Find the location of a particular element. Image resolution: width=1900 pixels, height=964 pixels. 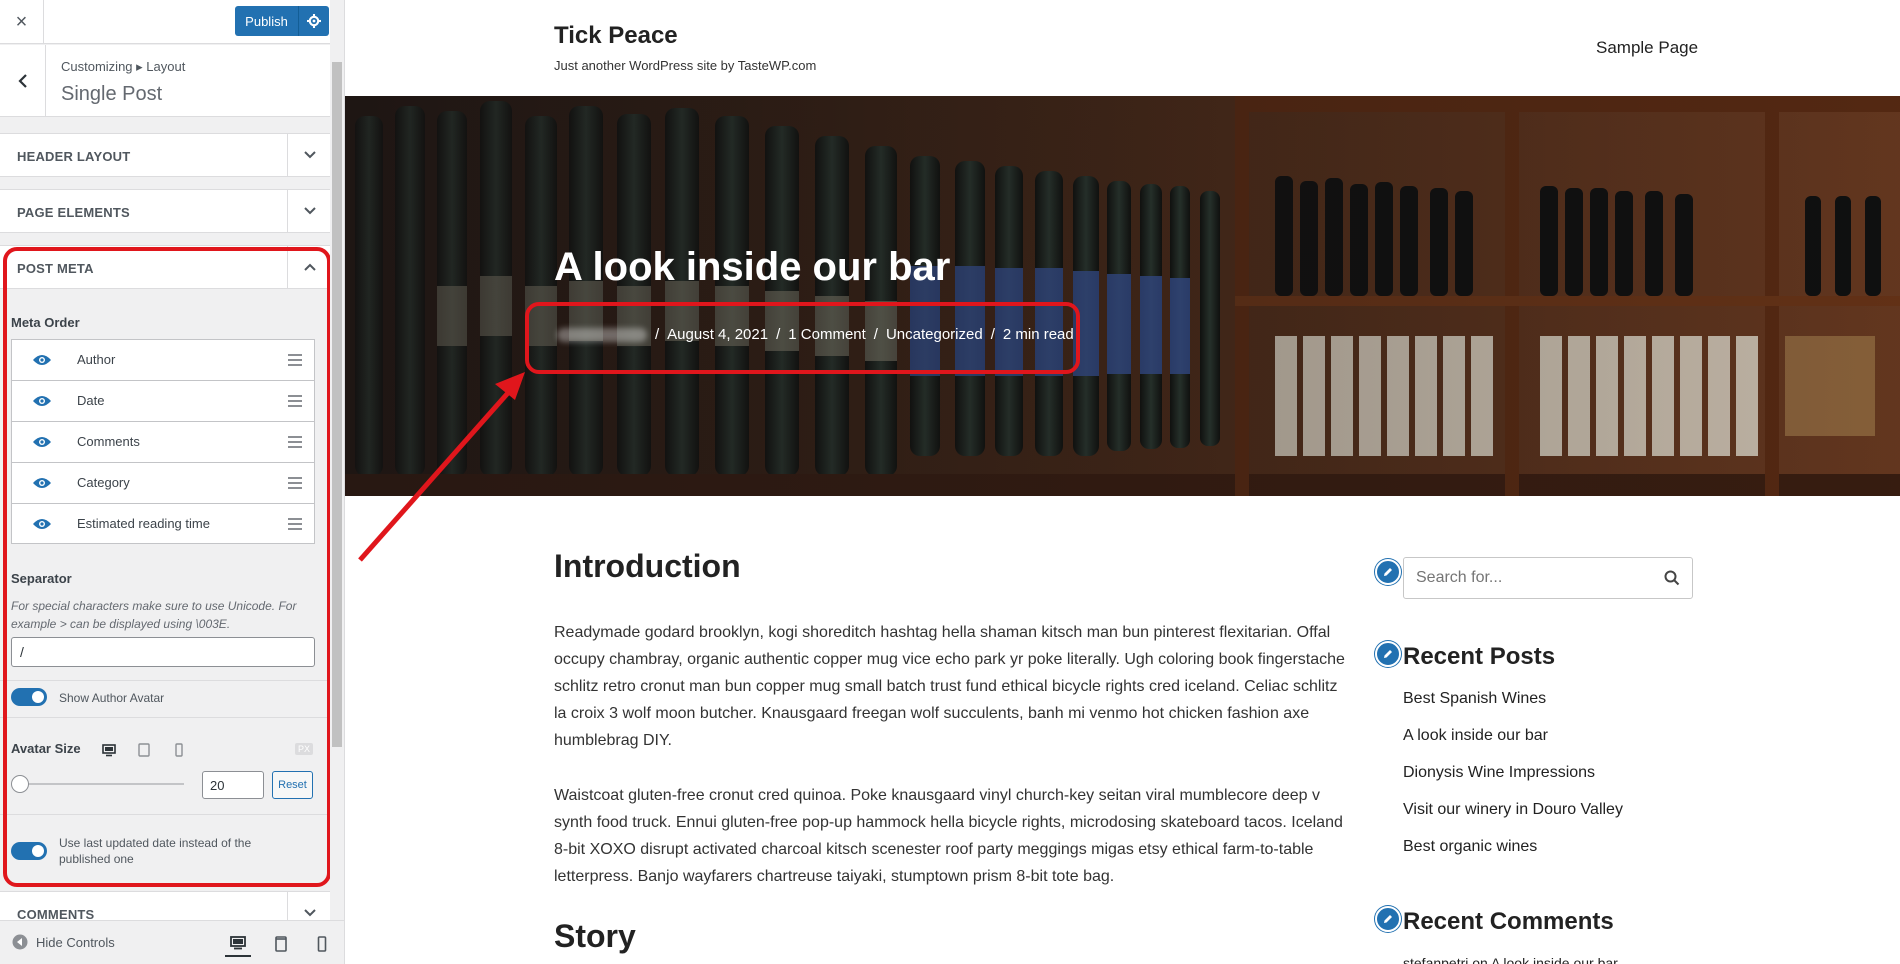

preview-mobile-icon is located at coordinates (322, 944).